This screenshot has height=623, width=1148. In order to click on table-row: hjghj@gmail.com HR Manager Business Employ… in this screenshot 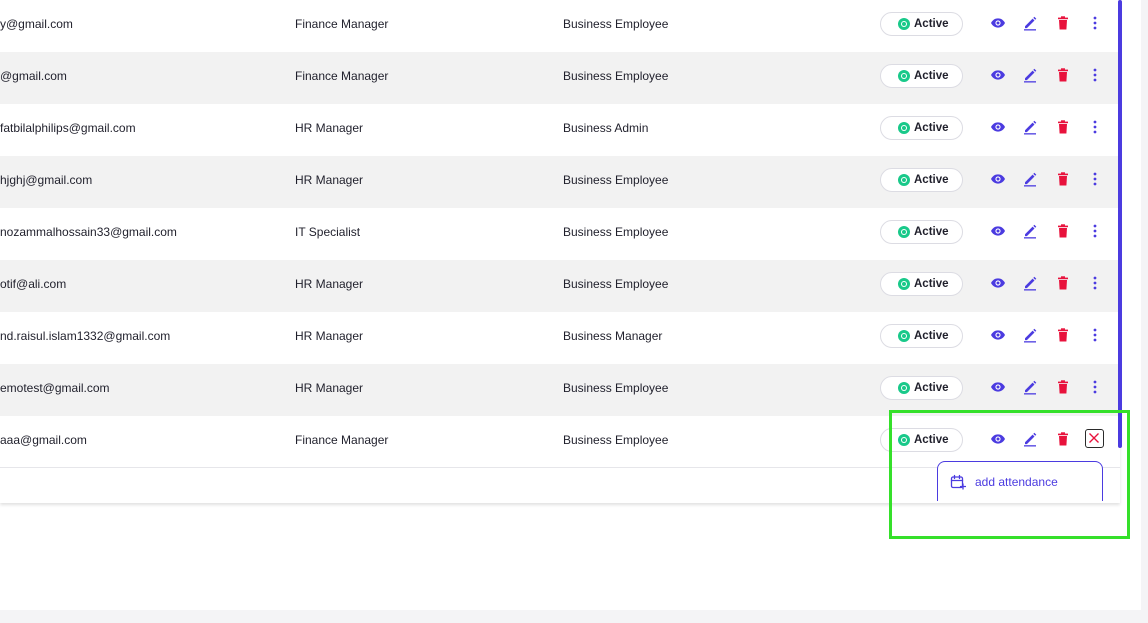, I will do `click(560, 182)`.